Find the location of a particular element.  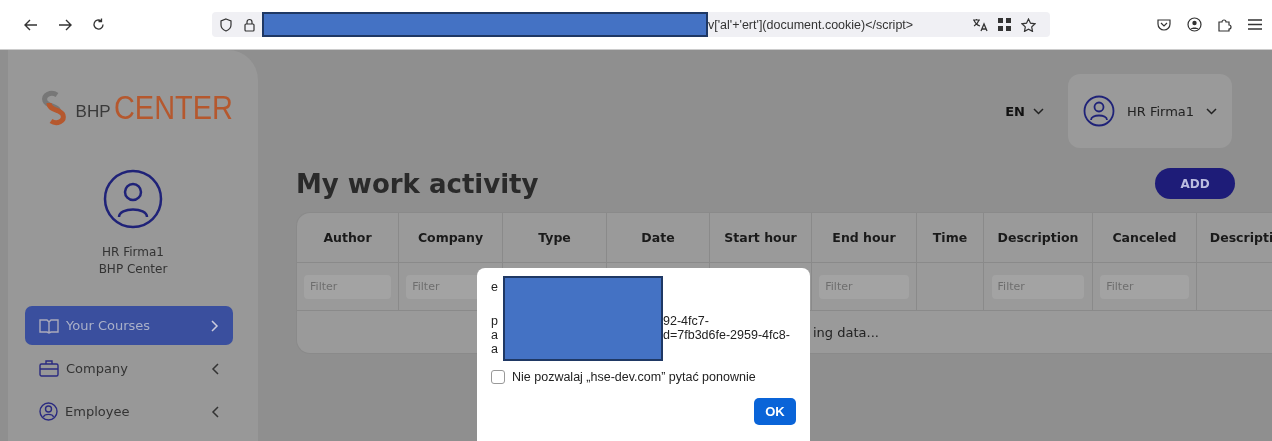

book-icon is located at coordinates (49, 325).